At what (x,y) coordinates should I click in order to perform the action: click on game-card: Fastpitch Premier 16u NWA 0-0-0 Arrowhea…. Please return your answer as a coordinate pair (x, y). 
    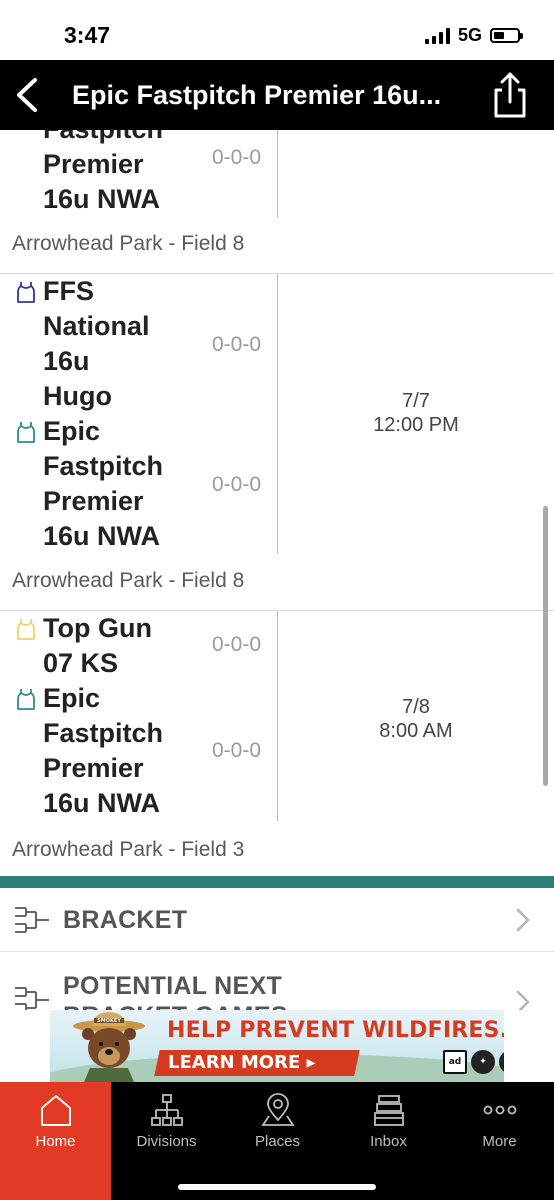
    Looking at the image, I should click on (277, 202).